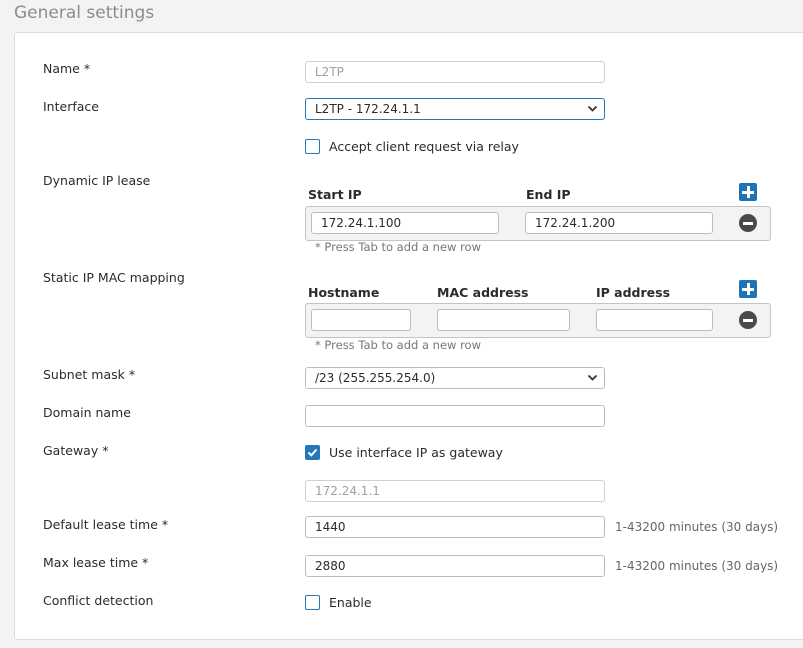 The height and width of the screenshot is (648, 803). What do you see at coordinates (335, 194) in the screenshot?
I see `start-ip-header: Start IP` at bounding box center [335, 194].